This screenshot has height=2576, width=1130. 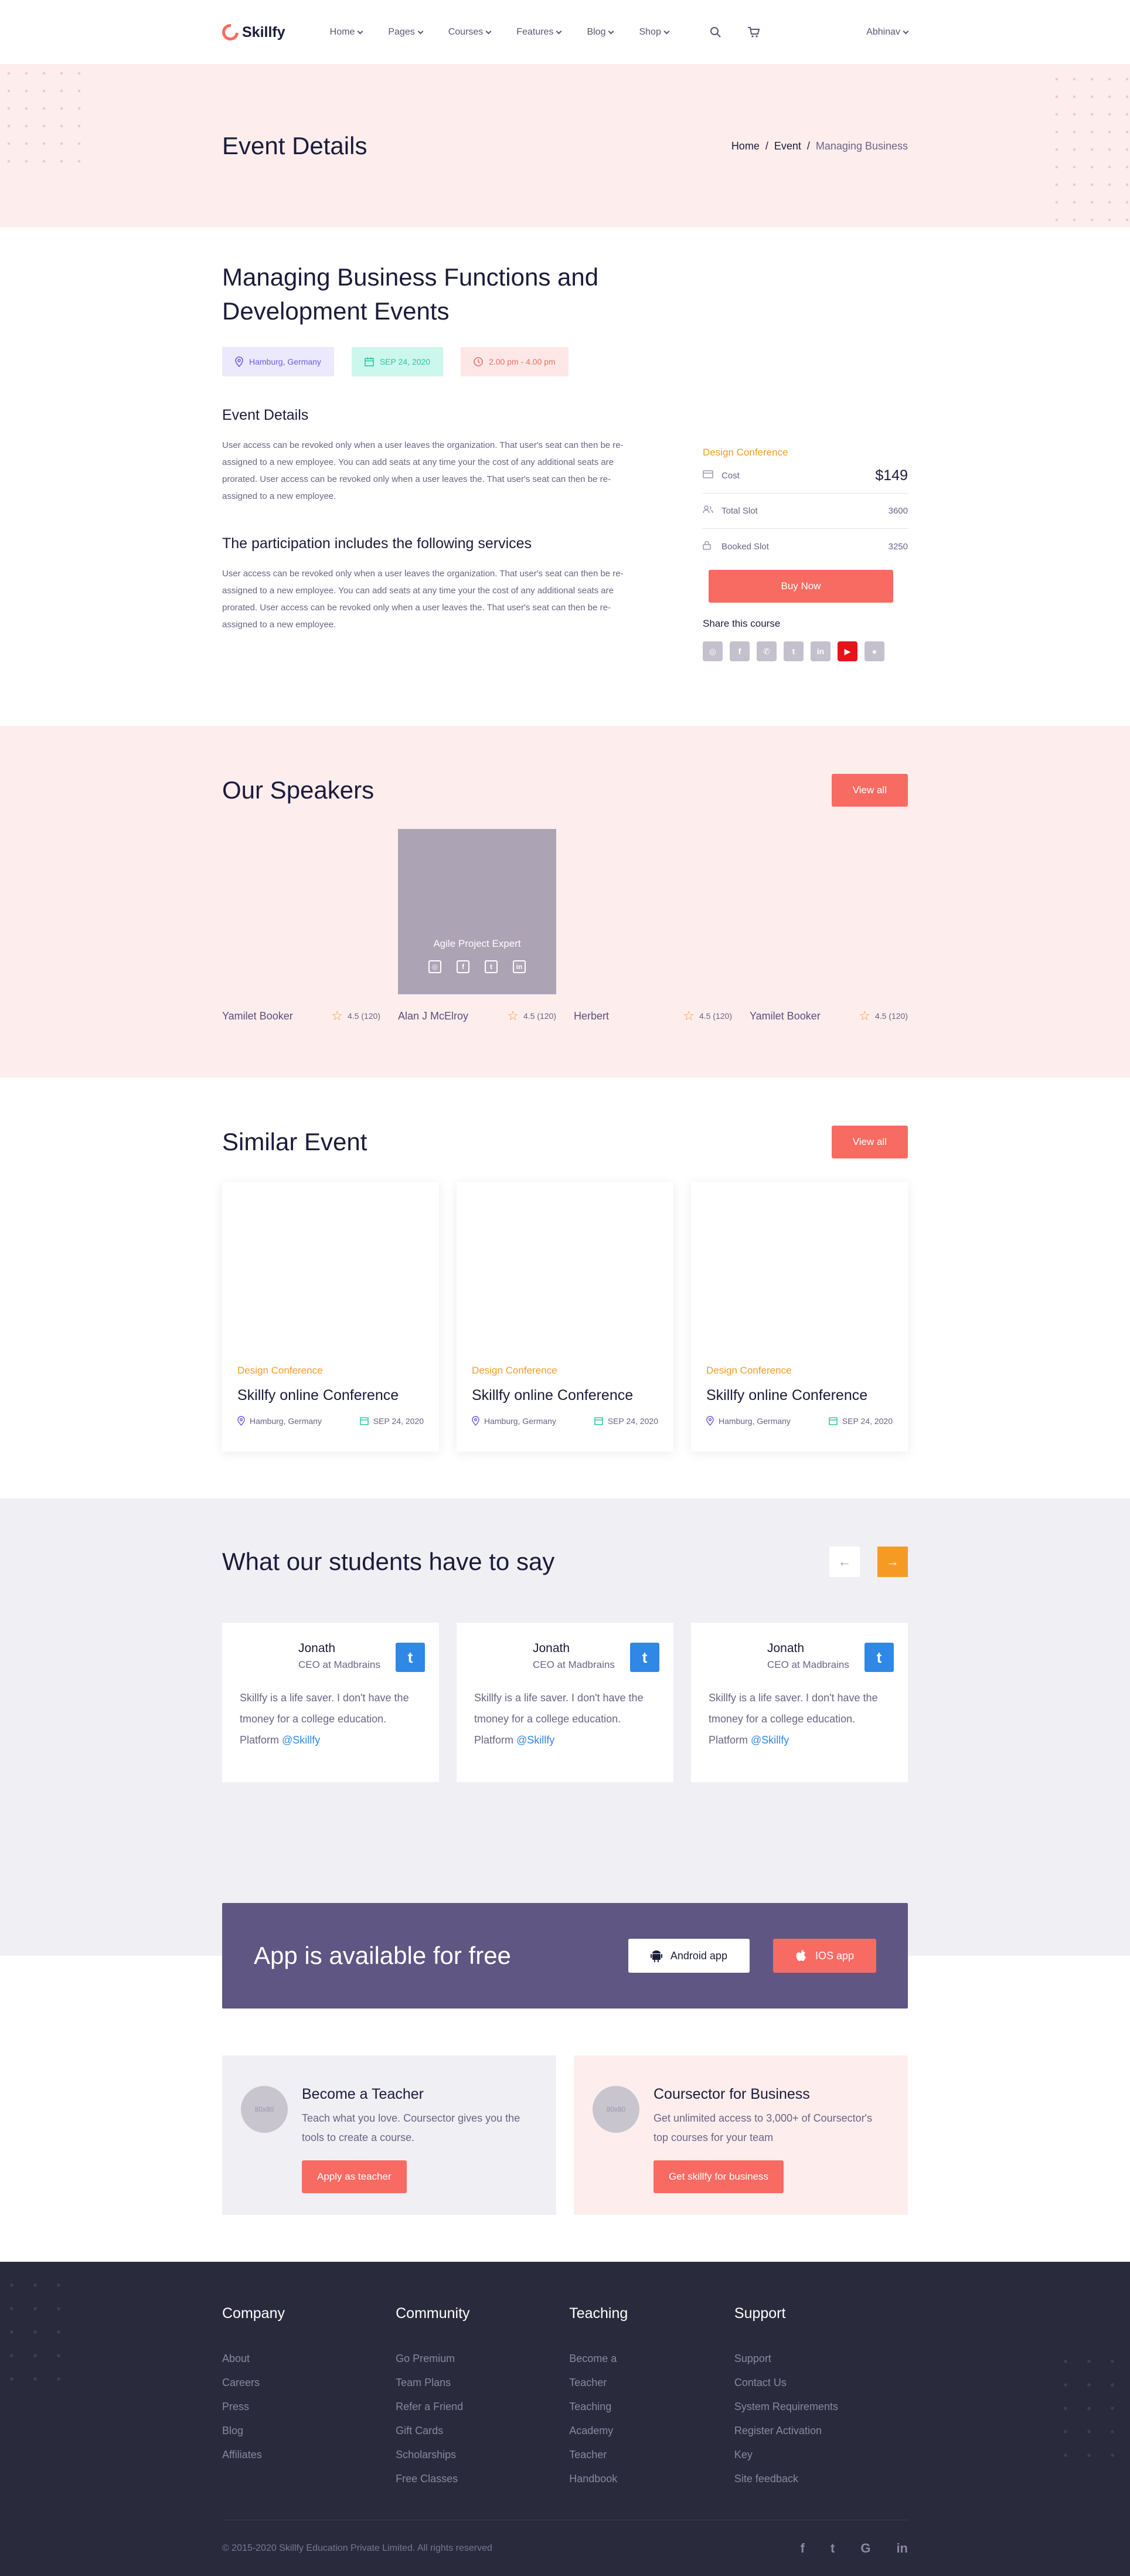 I want to click on ios-label: IOS app, so click(x=834, y=1956).